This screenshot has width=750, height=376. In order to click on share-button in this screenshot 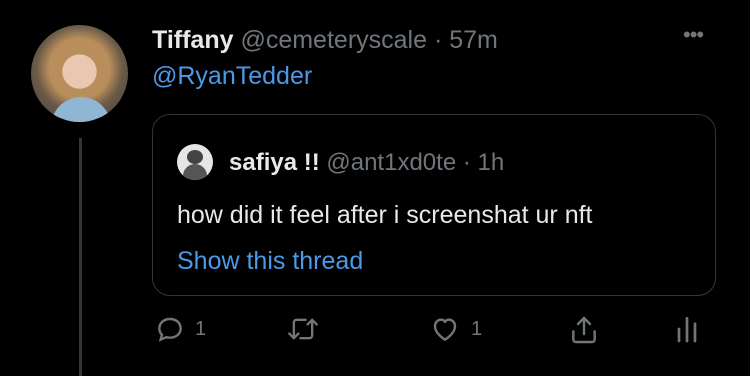, I will do `click(584, 330)`.